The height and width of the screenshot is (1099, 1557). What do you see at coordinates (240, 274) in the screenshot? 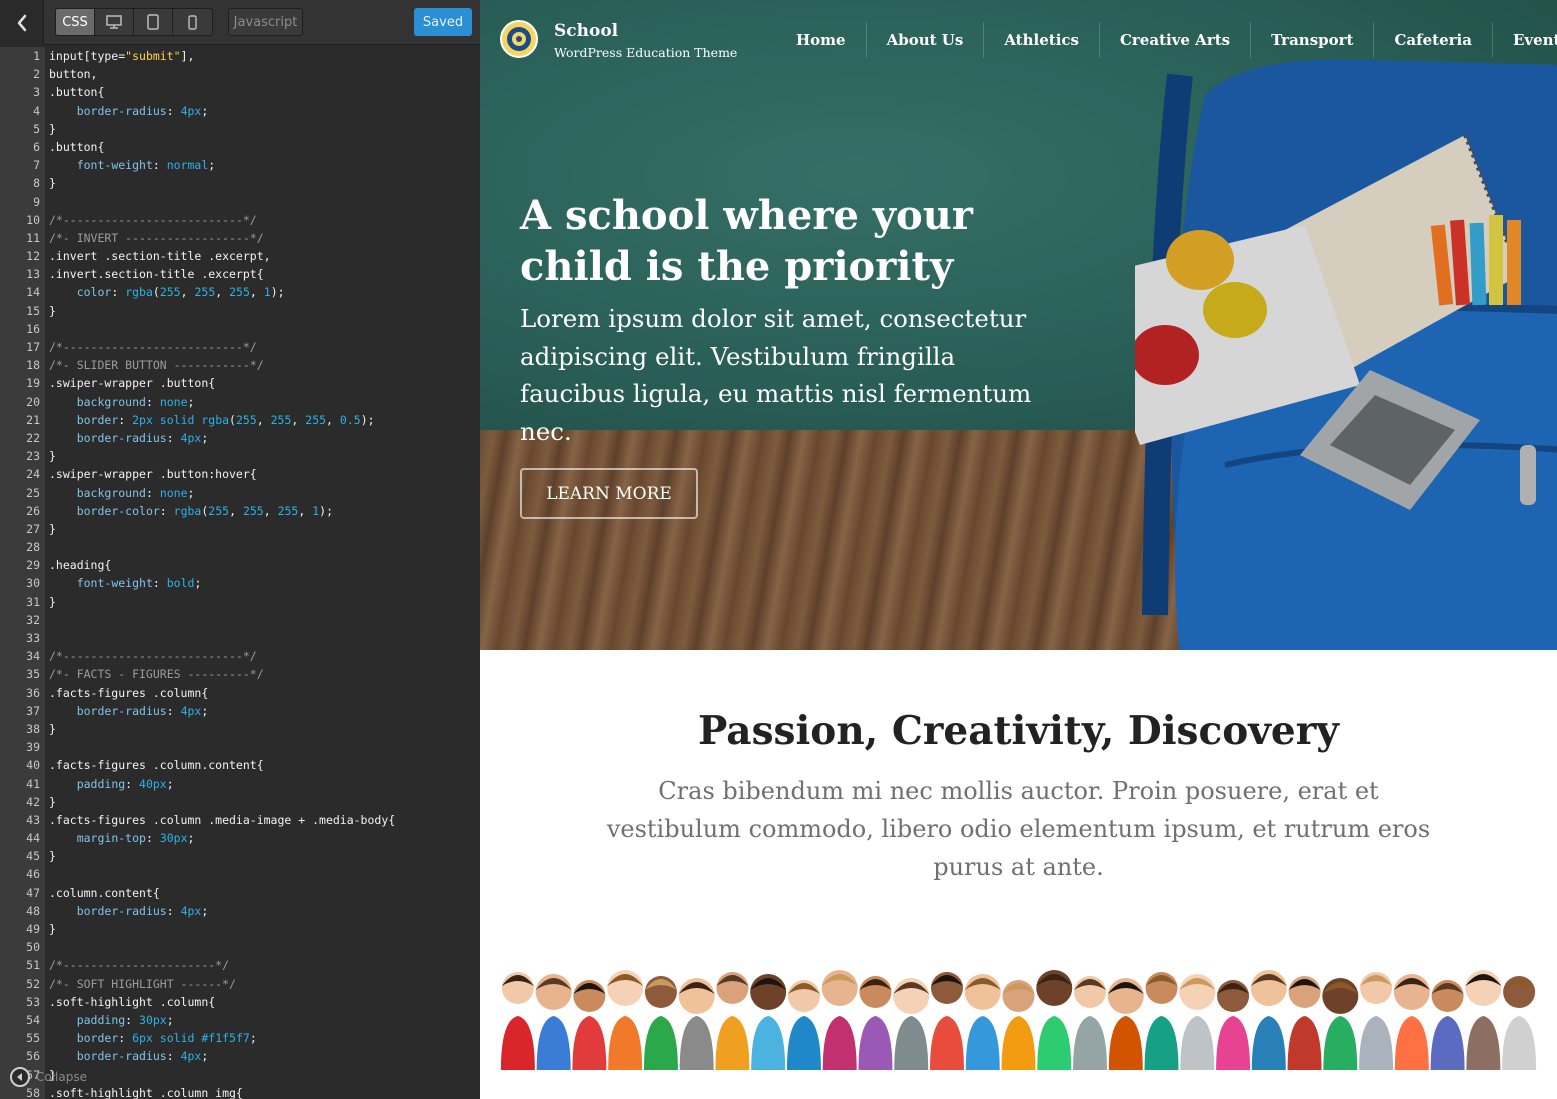
I see `code-line: 13 .invert.section-title .excerpt{` at bounding box center [240, 274].